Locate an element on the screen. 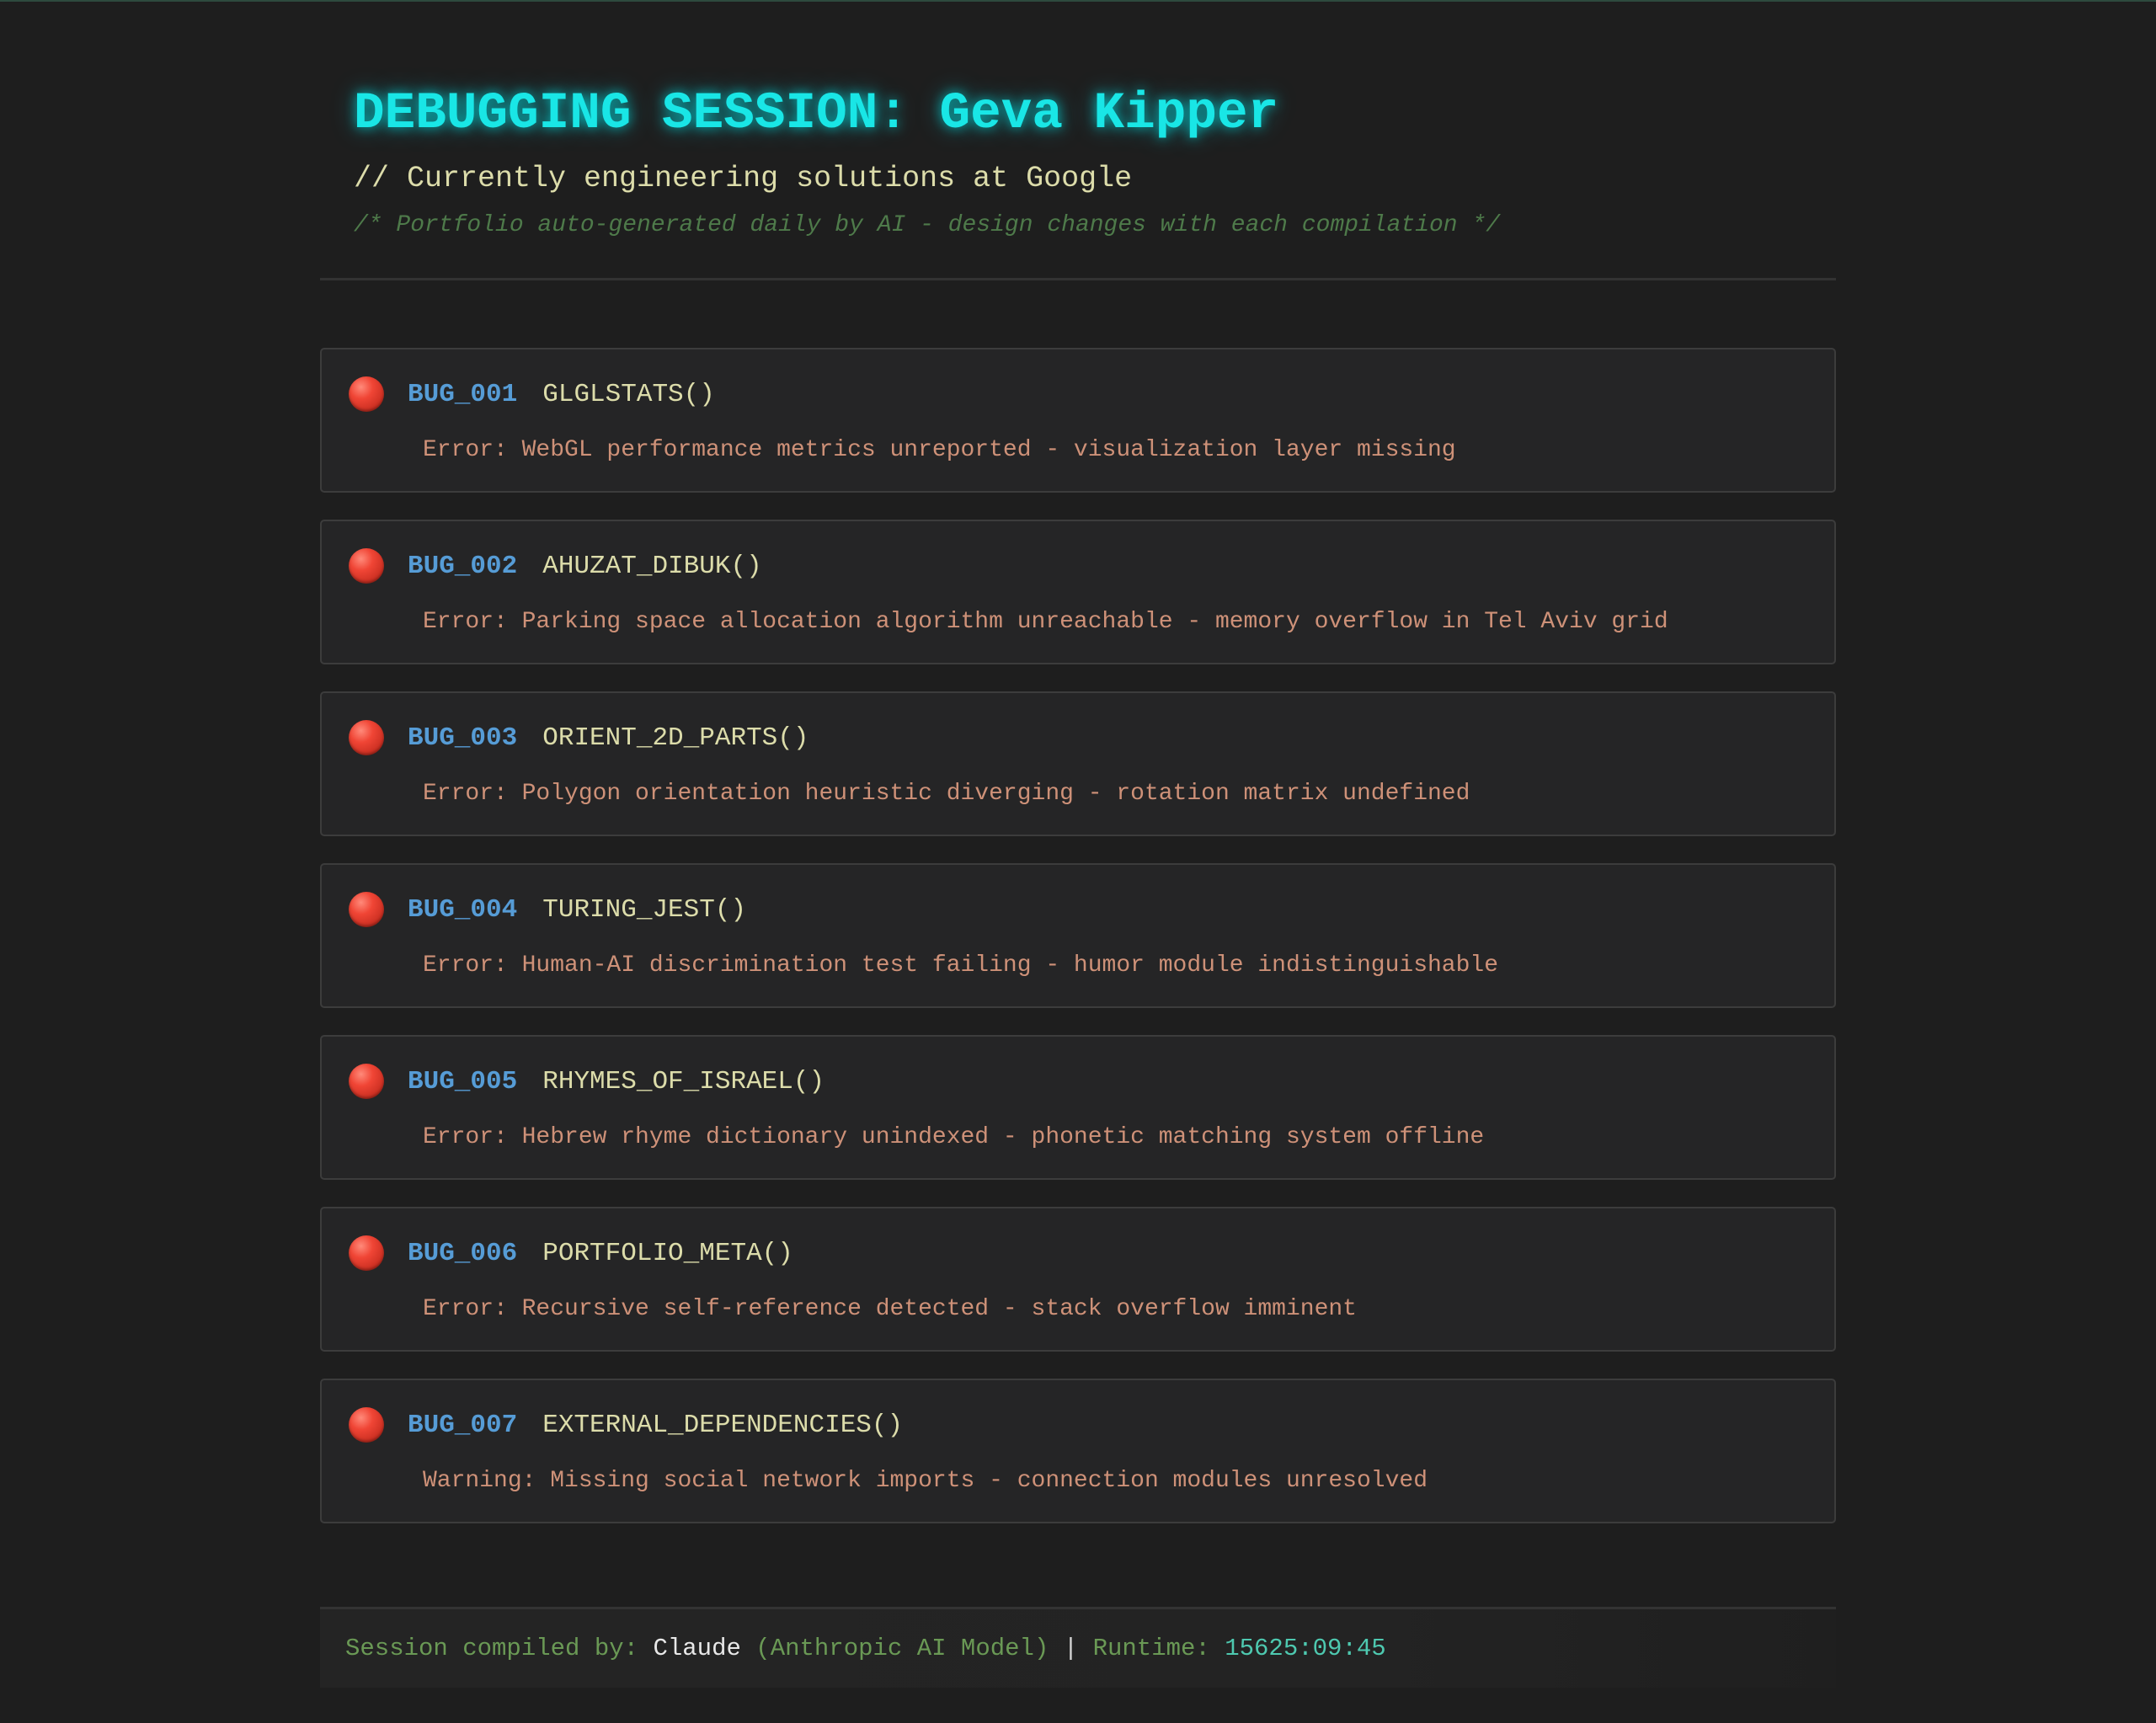 The width and height of the screenshot is (2156, 1723). compiled-by-label: Session compiled by: is located at coordinates (492, 1649).